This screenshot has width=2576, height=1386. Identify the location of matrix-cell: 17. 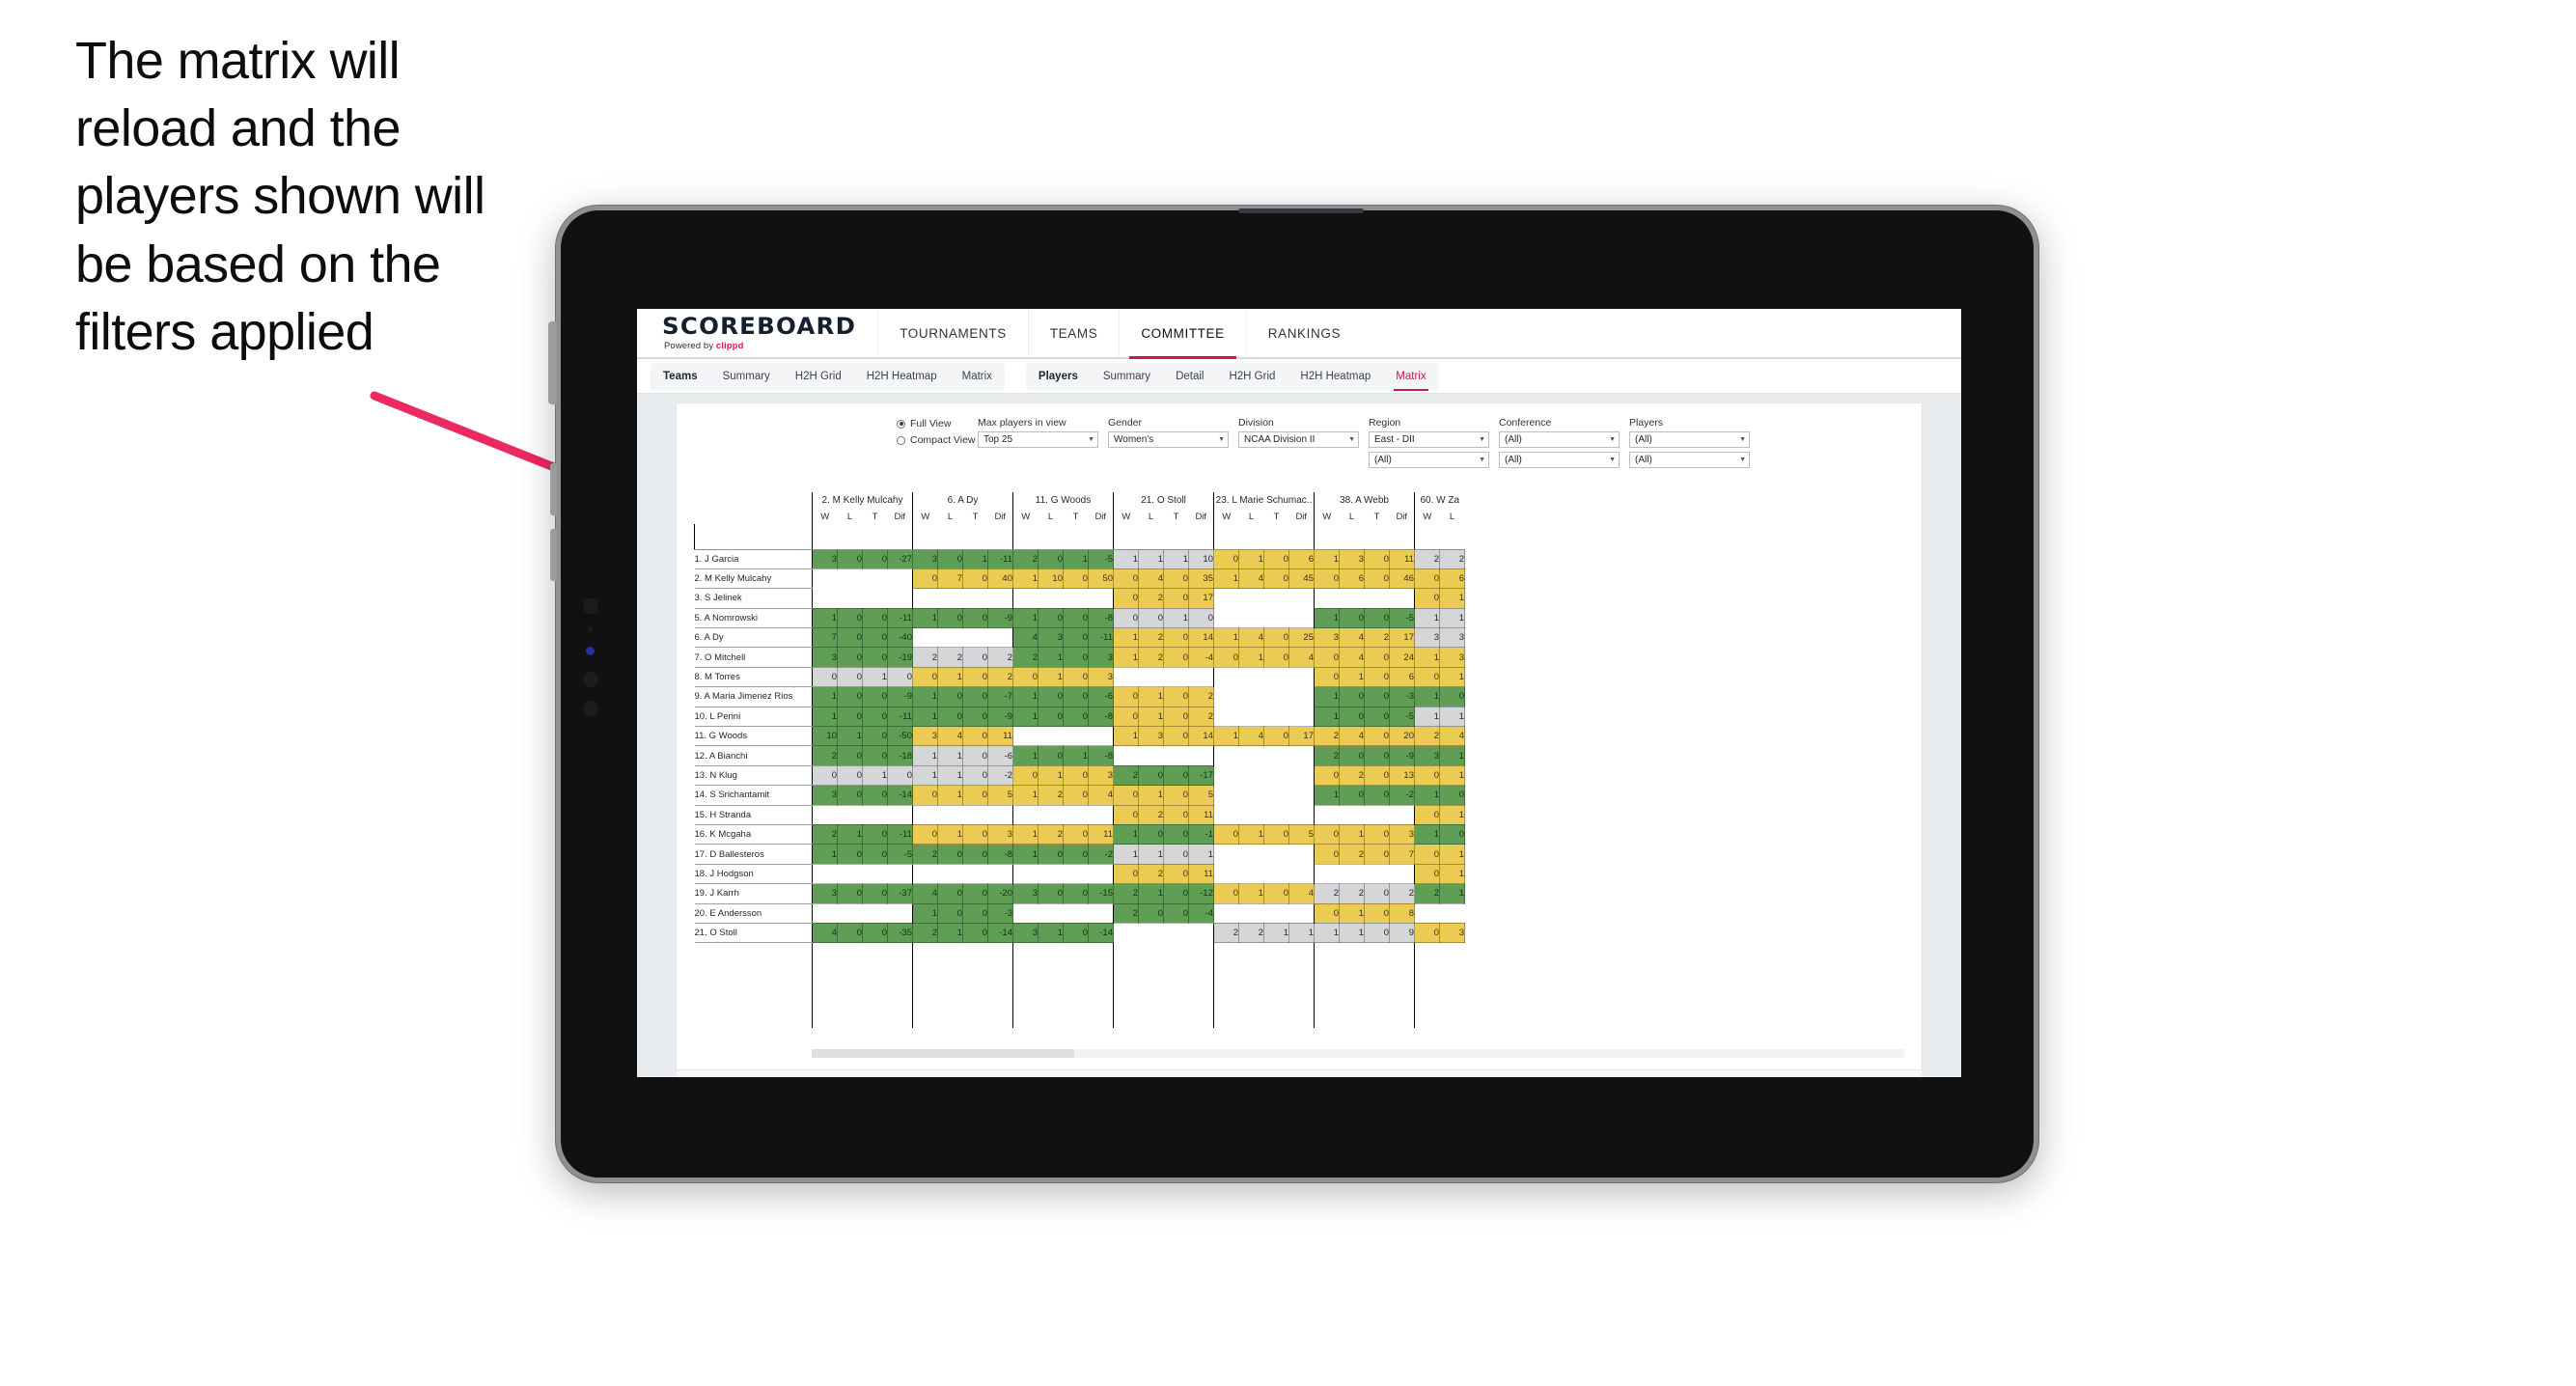
(1201, 598).